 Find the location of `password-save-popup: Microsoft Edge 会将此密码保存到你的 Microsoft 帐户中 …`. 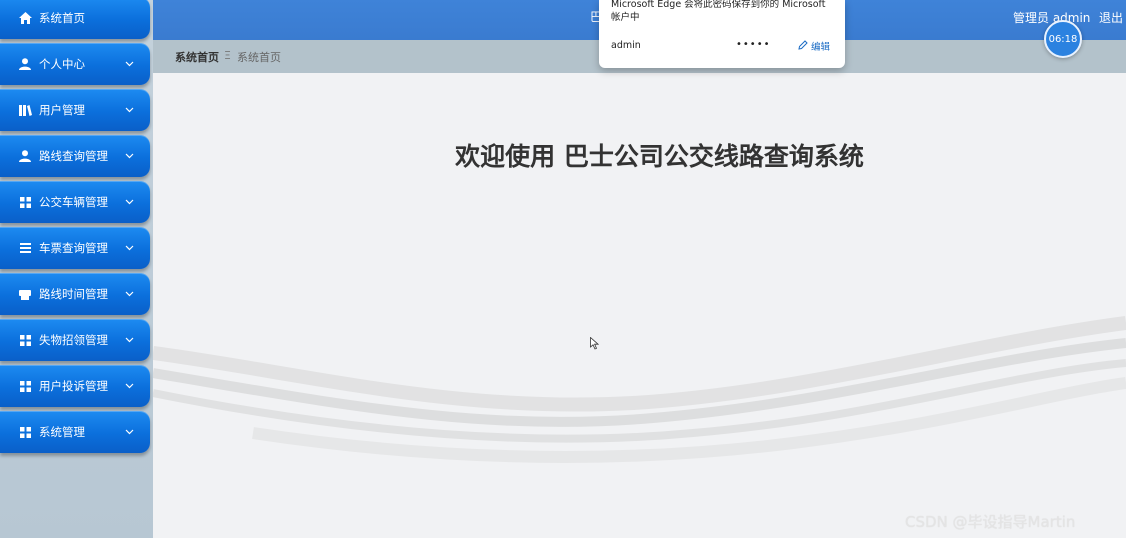

password-save-popup: Microsoft Edge 会将此密码保存到你的 Microsoft 帐户中 … is located at coordinates (722, 34).